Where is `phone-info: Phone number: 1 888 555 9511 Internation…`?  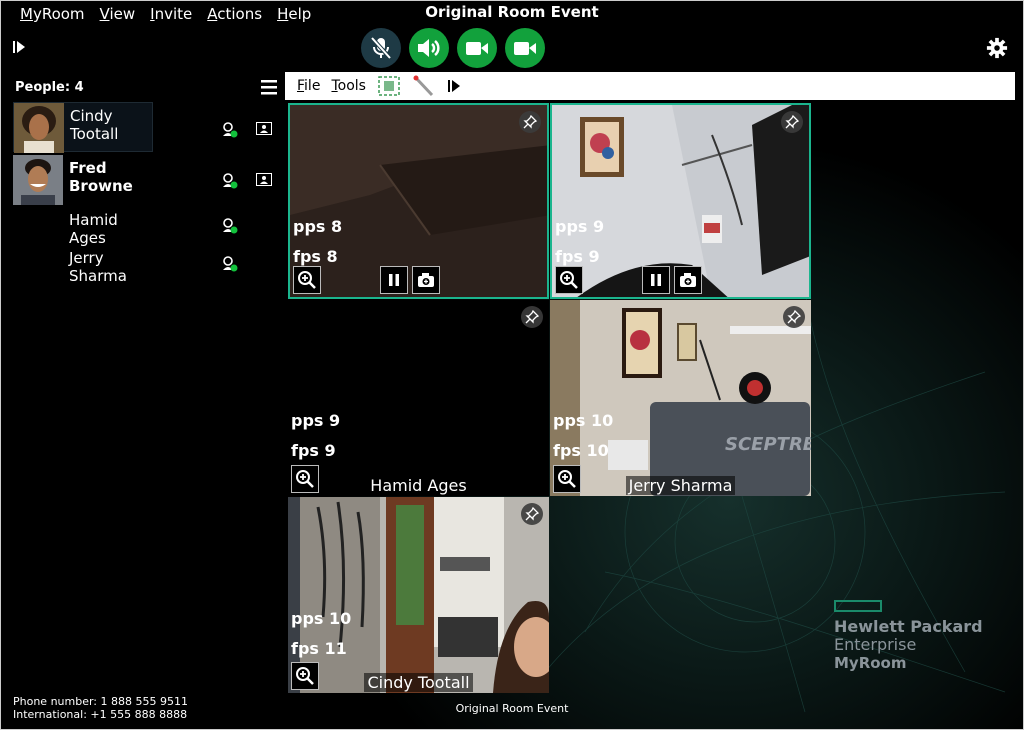
phone-info: Phone number: 1 888 555 9511 Internation… is located at coordinates (100, 708).